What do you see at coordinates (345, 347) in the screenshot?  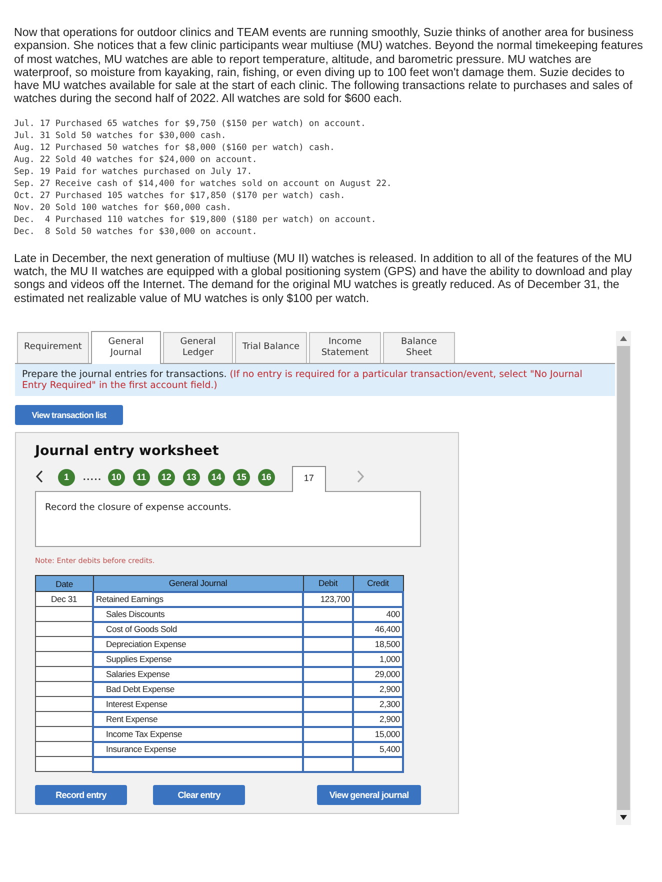 I see `tab: Income Statement` at bounding box center [345, 347].